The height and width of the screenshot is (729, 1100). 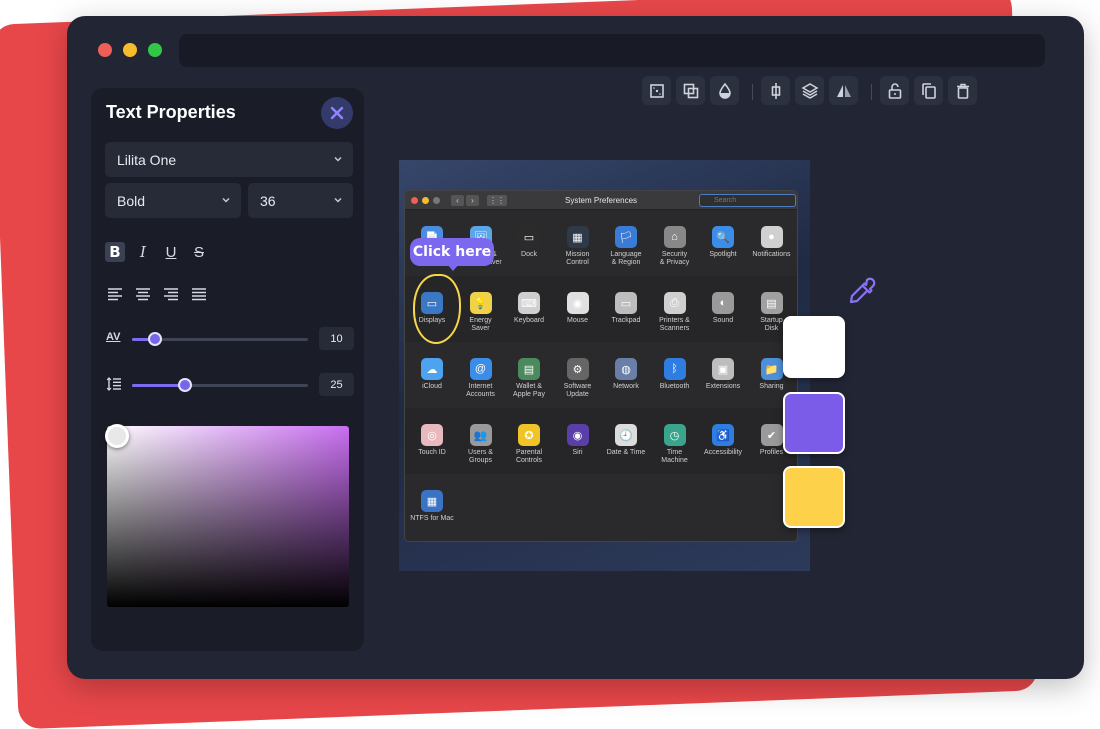 What do you see at coordinates (114, 384) in the screenshot?
I see `line-height-icon` at bounding box center [114, 384].